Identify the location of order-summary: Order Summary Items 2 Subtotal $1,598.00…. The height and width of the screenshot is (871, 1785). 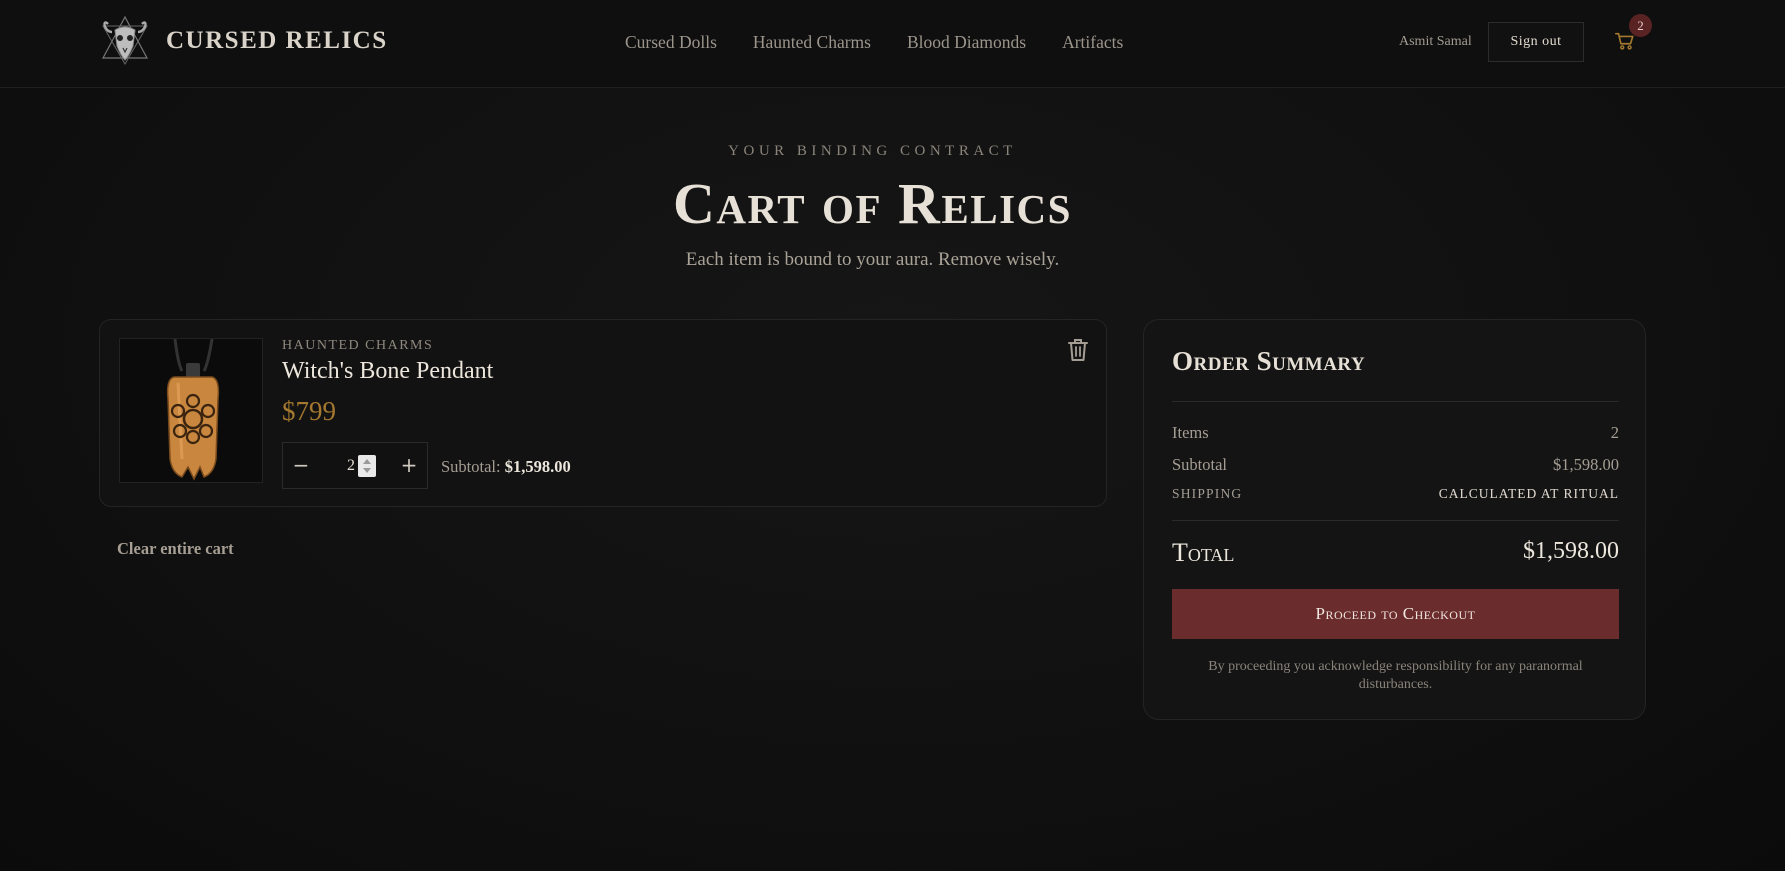
(1394, 519).